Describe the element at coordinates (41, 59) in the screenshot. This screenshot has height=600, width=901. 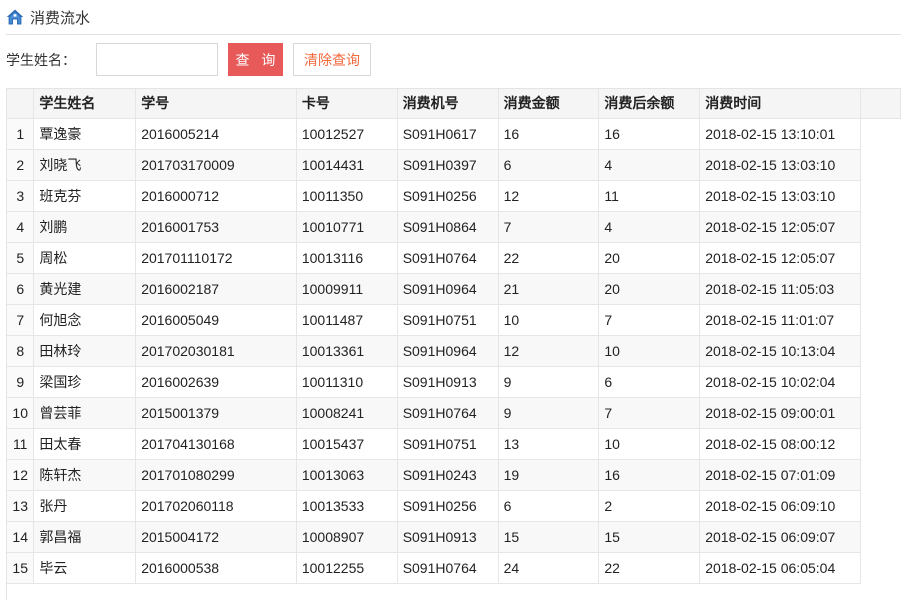
I see `student-name-label: 学生姓名：` at that location.